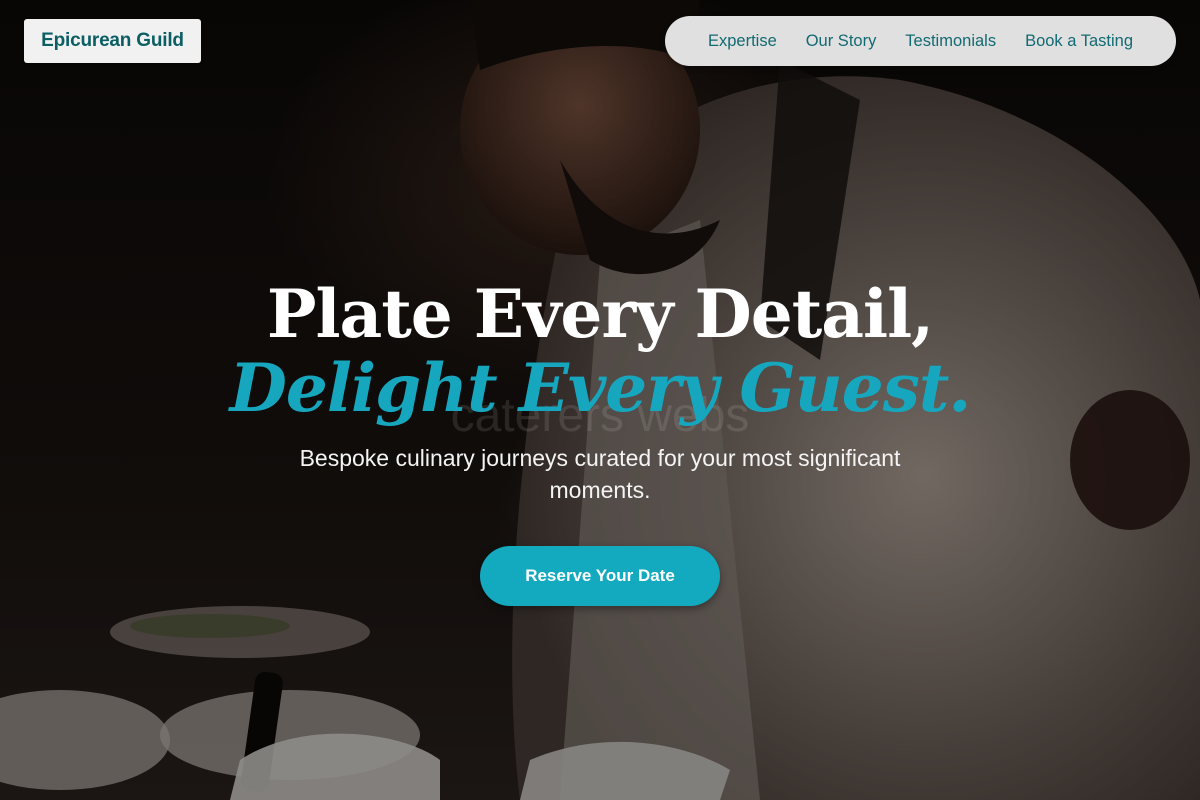 This screenshot has height=800, width=1200. What do you see at coordinates (841, 41) in the screenshot?
I see `nav-link-our-story: Our Story` at bounding box center [841, 41].